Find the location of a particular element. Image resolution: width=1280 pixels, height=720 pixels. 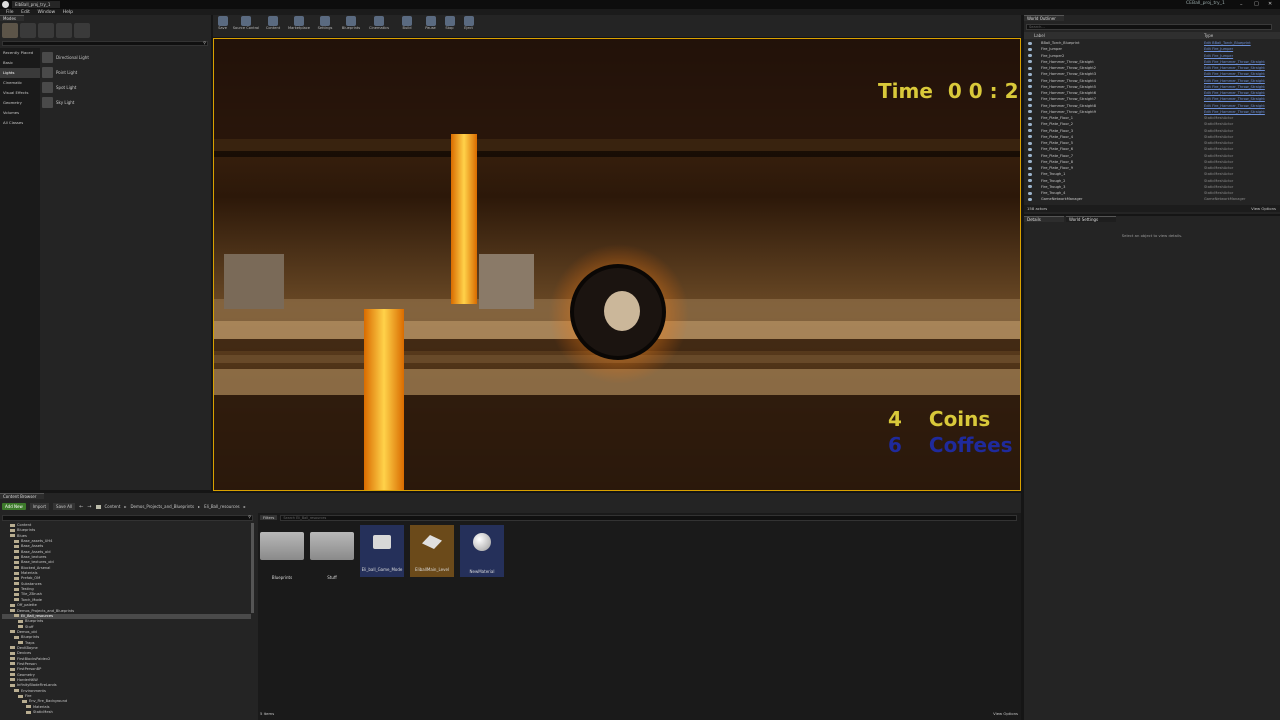

category-all-classes: All Classes is located at coordinates (20, 123).